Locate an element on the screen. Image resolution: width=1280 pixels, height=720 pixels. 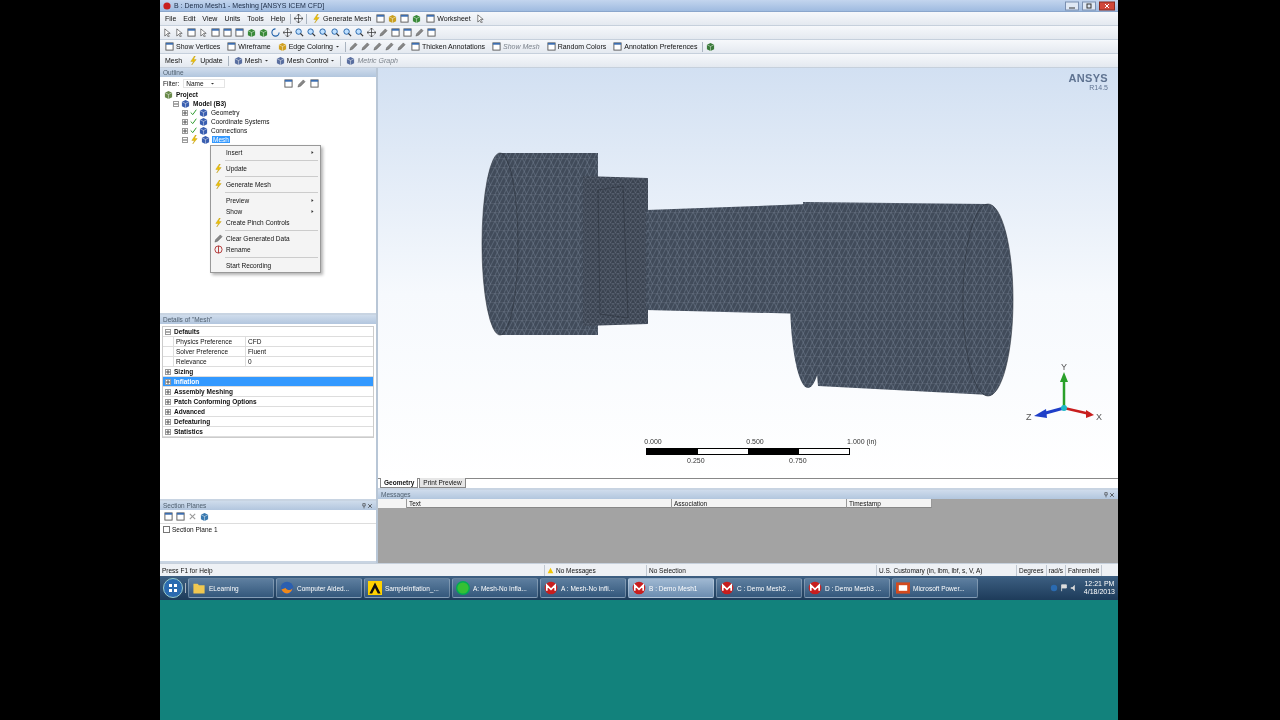
globe-icon is located at coordinates (287, 588).